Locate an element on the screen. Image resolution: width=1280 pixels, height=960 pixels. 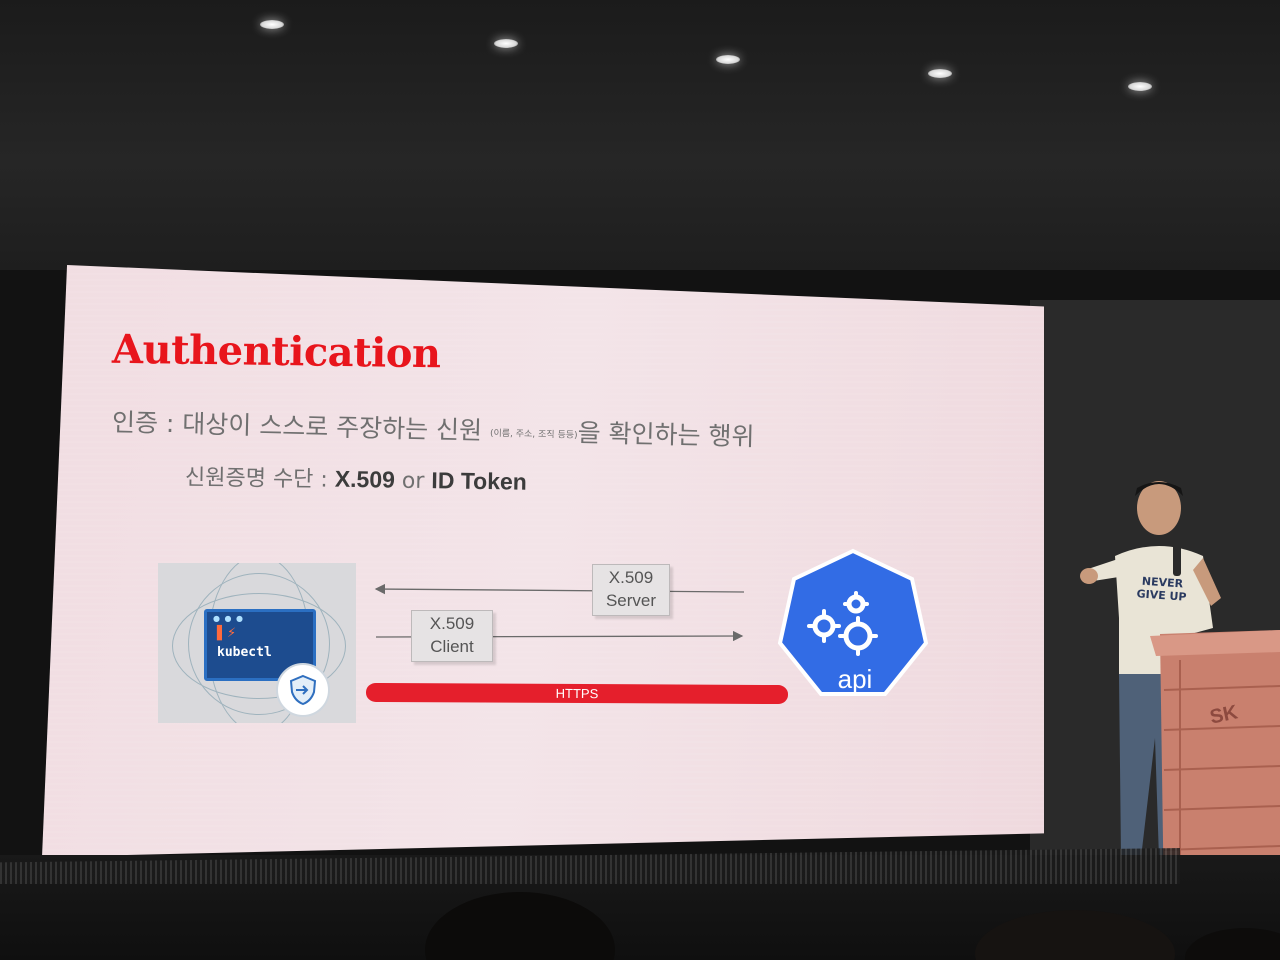
server-cert-note: X.509 Server is located at coordinates (631, 590).